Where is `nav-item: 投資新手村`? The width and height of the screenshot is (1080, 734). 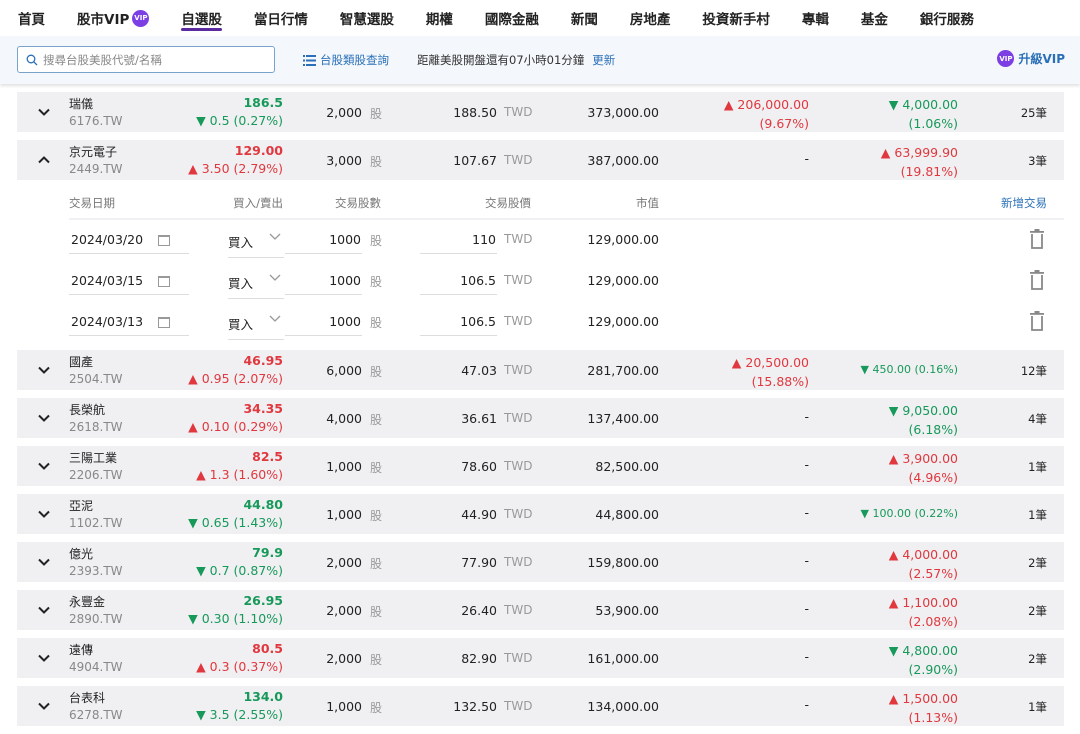
nav-item: 投資新手村 is located at coordinates (736, 18).